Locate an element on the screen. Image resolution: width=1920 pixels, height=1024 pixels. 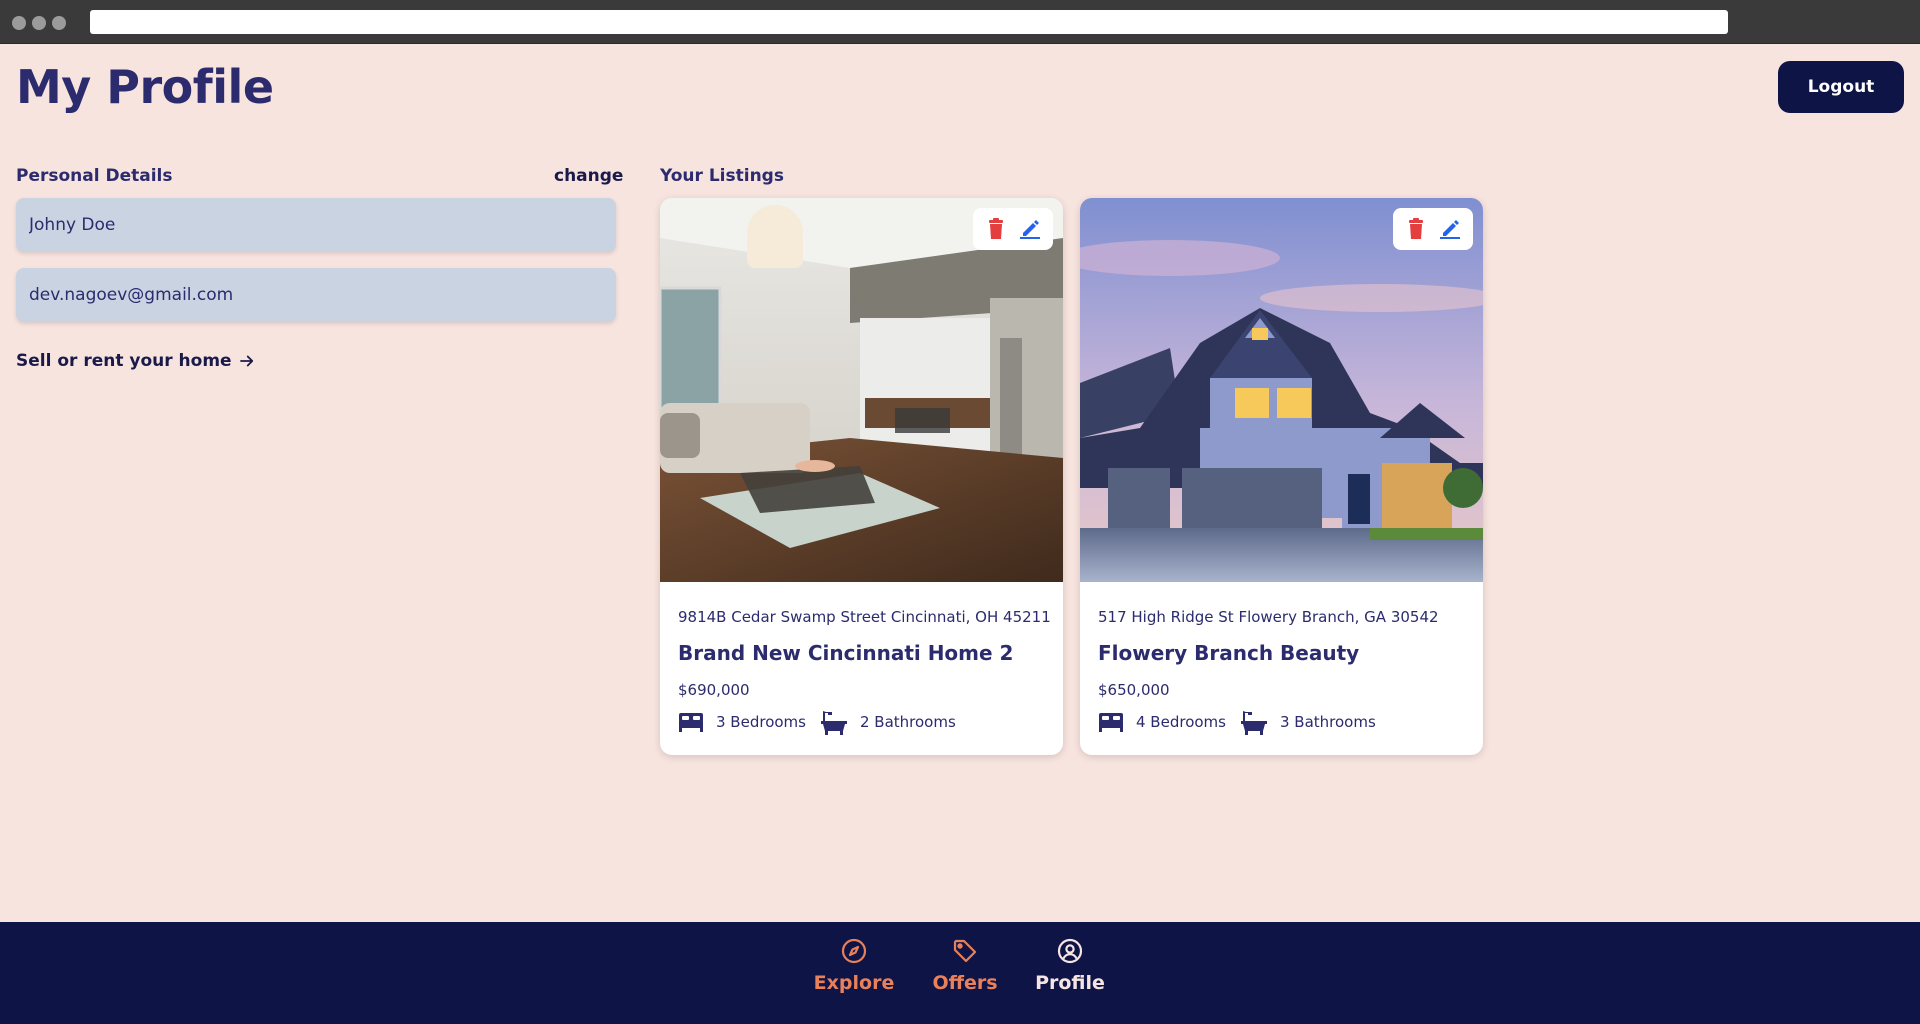
your-listings-label: Your Listings is located at coordinates (722, 176).